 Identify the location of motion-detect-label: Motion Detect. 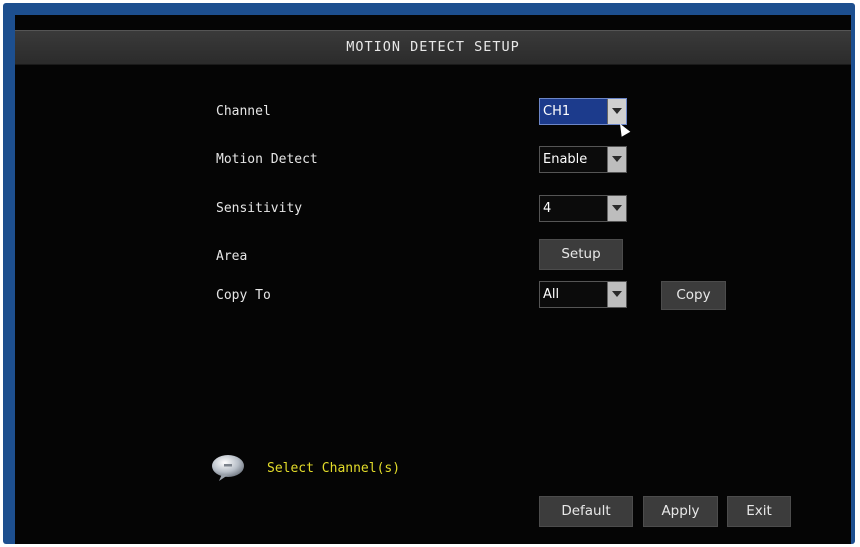
(267, 159).